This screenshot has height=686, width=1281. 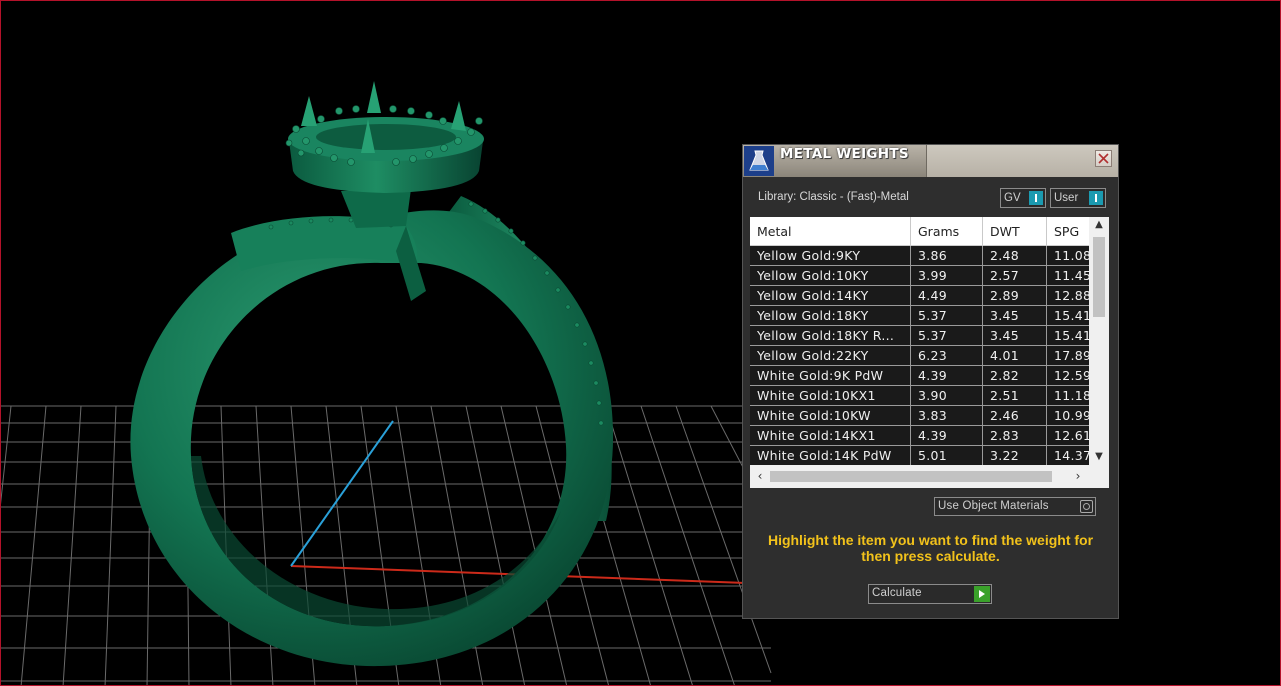 What do you see at coordinates (930, 594) in the screenshot?
I see `calculate-button: Calculate` at bounding box center [930, 594].